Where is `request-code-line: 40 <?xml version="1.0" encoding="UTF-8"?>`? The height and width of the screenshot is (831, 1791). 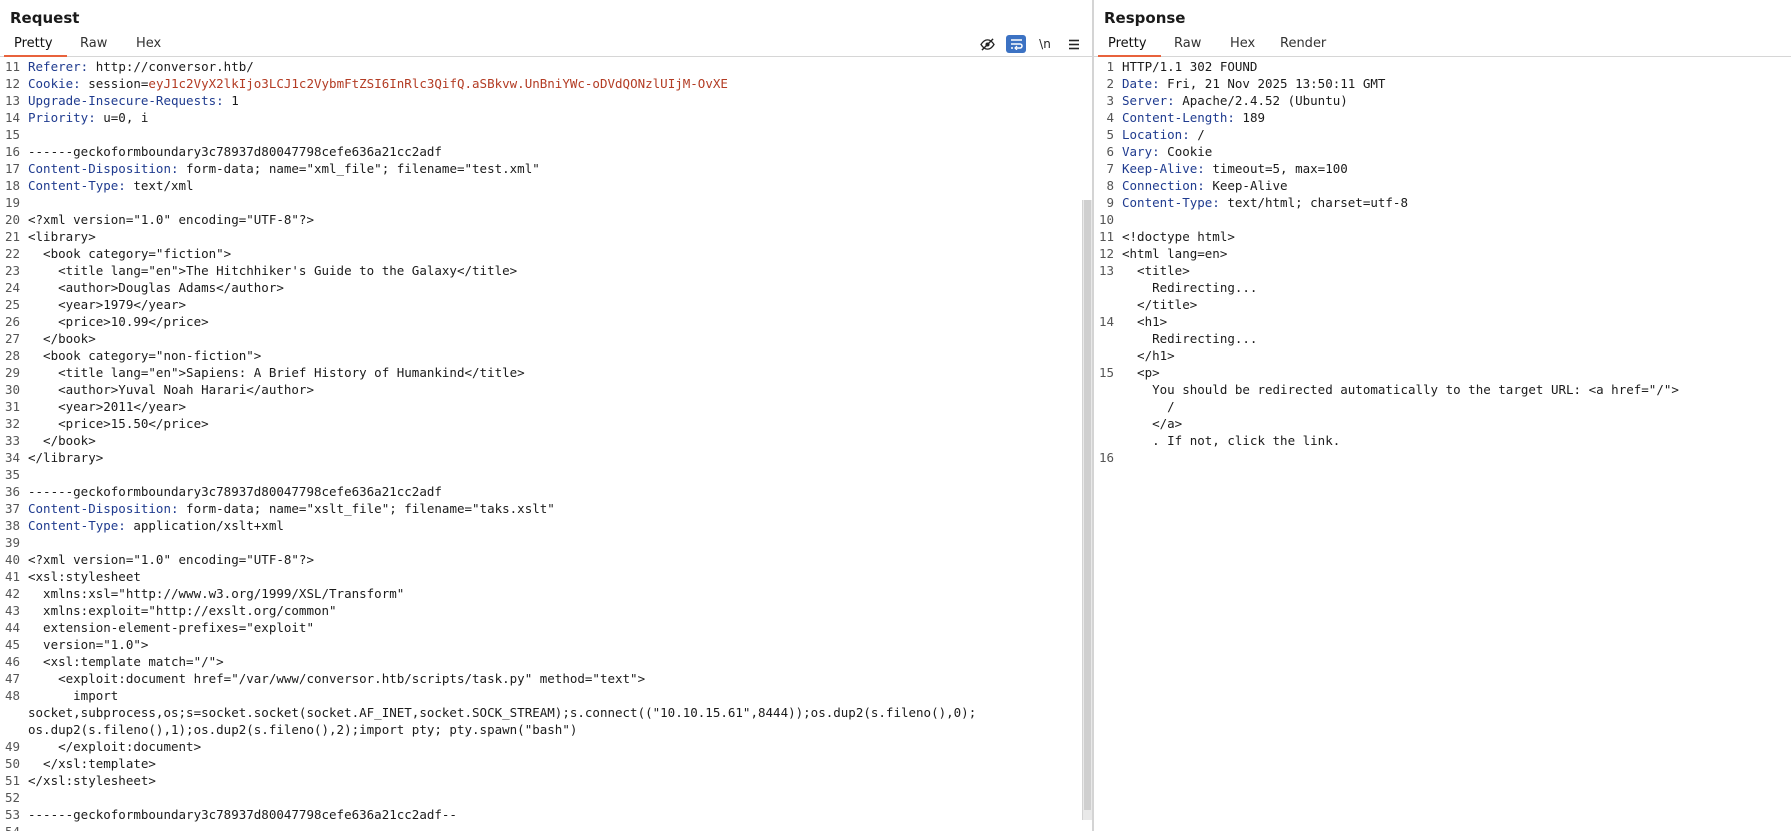 request-code-line: 40 <?xml version="1.0" encoding="UTF-8"?> is located at coordinates (546, 559).